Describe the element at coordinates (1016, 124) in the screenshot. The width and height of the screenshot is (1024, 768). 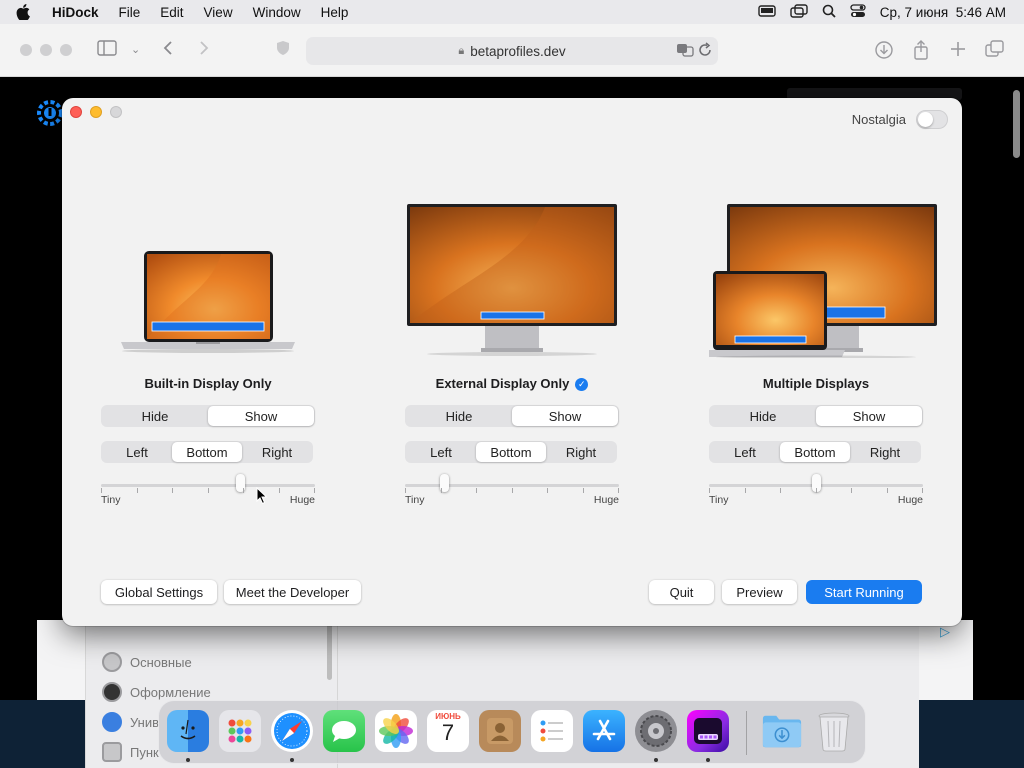
I see `page-scrollbar` at that location.